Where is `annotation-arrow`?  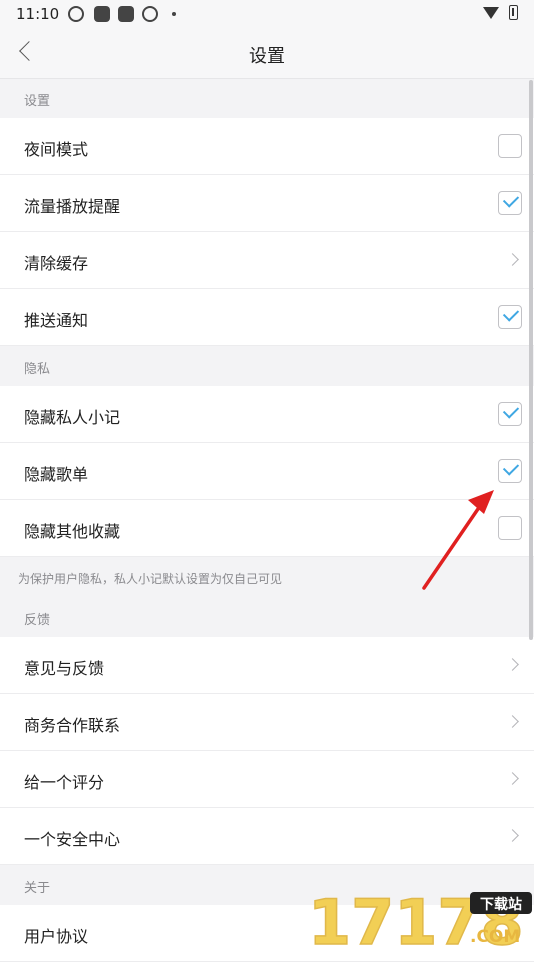
annotation-arrow is located at coordinates (458, 540).